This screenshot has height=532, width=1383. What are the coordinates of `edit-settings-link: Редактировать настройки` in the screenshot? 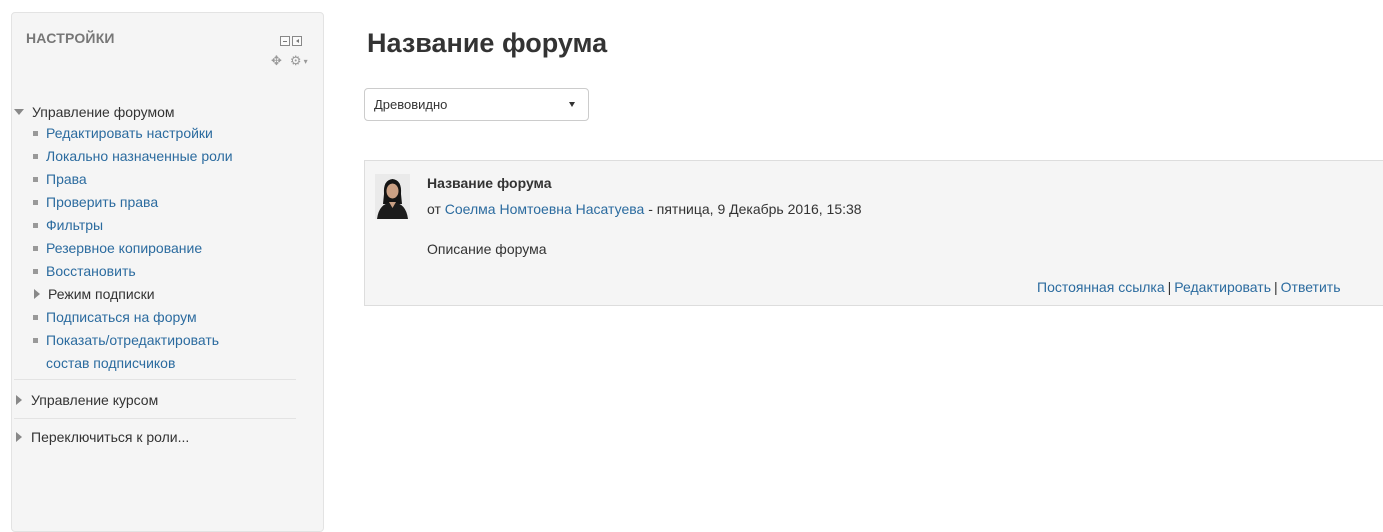 It's located at (129, 133).